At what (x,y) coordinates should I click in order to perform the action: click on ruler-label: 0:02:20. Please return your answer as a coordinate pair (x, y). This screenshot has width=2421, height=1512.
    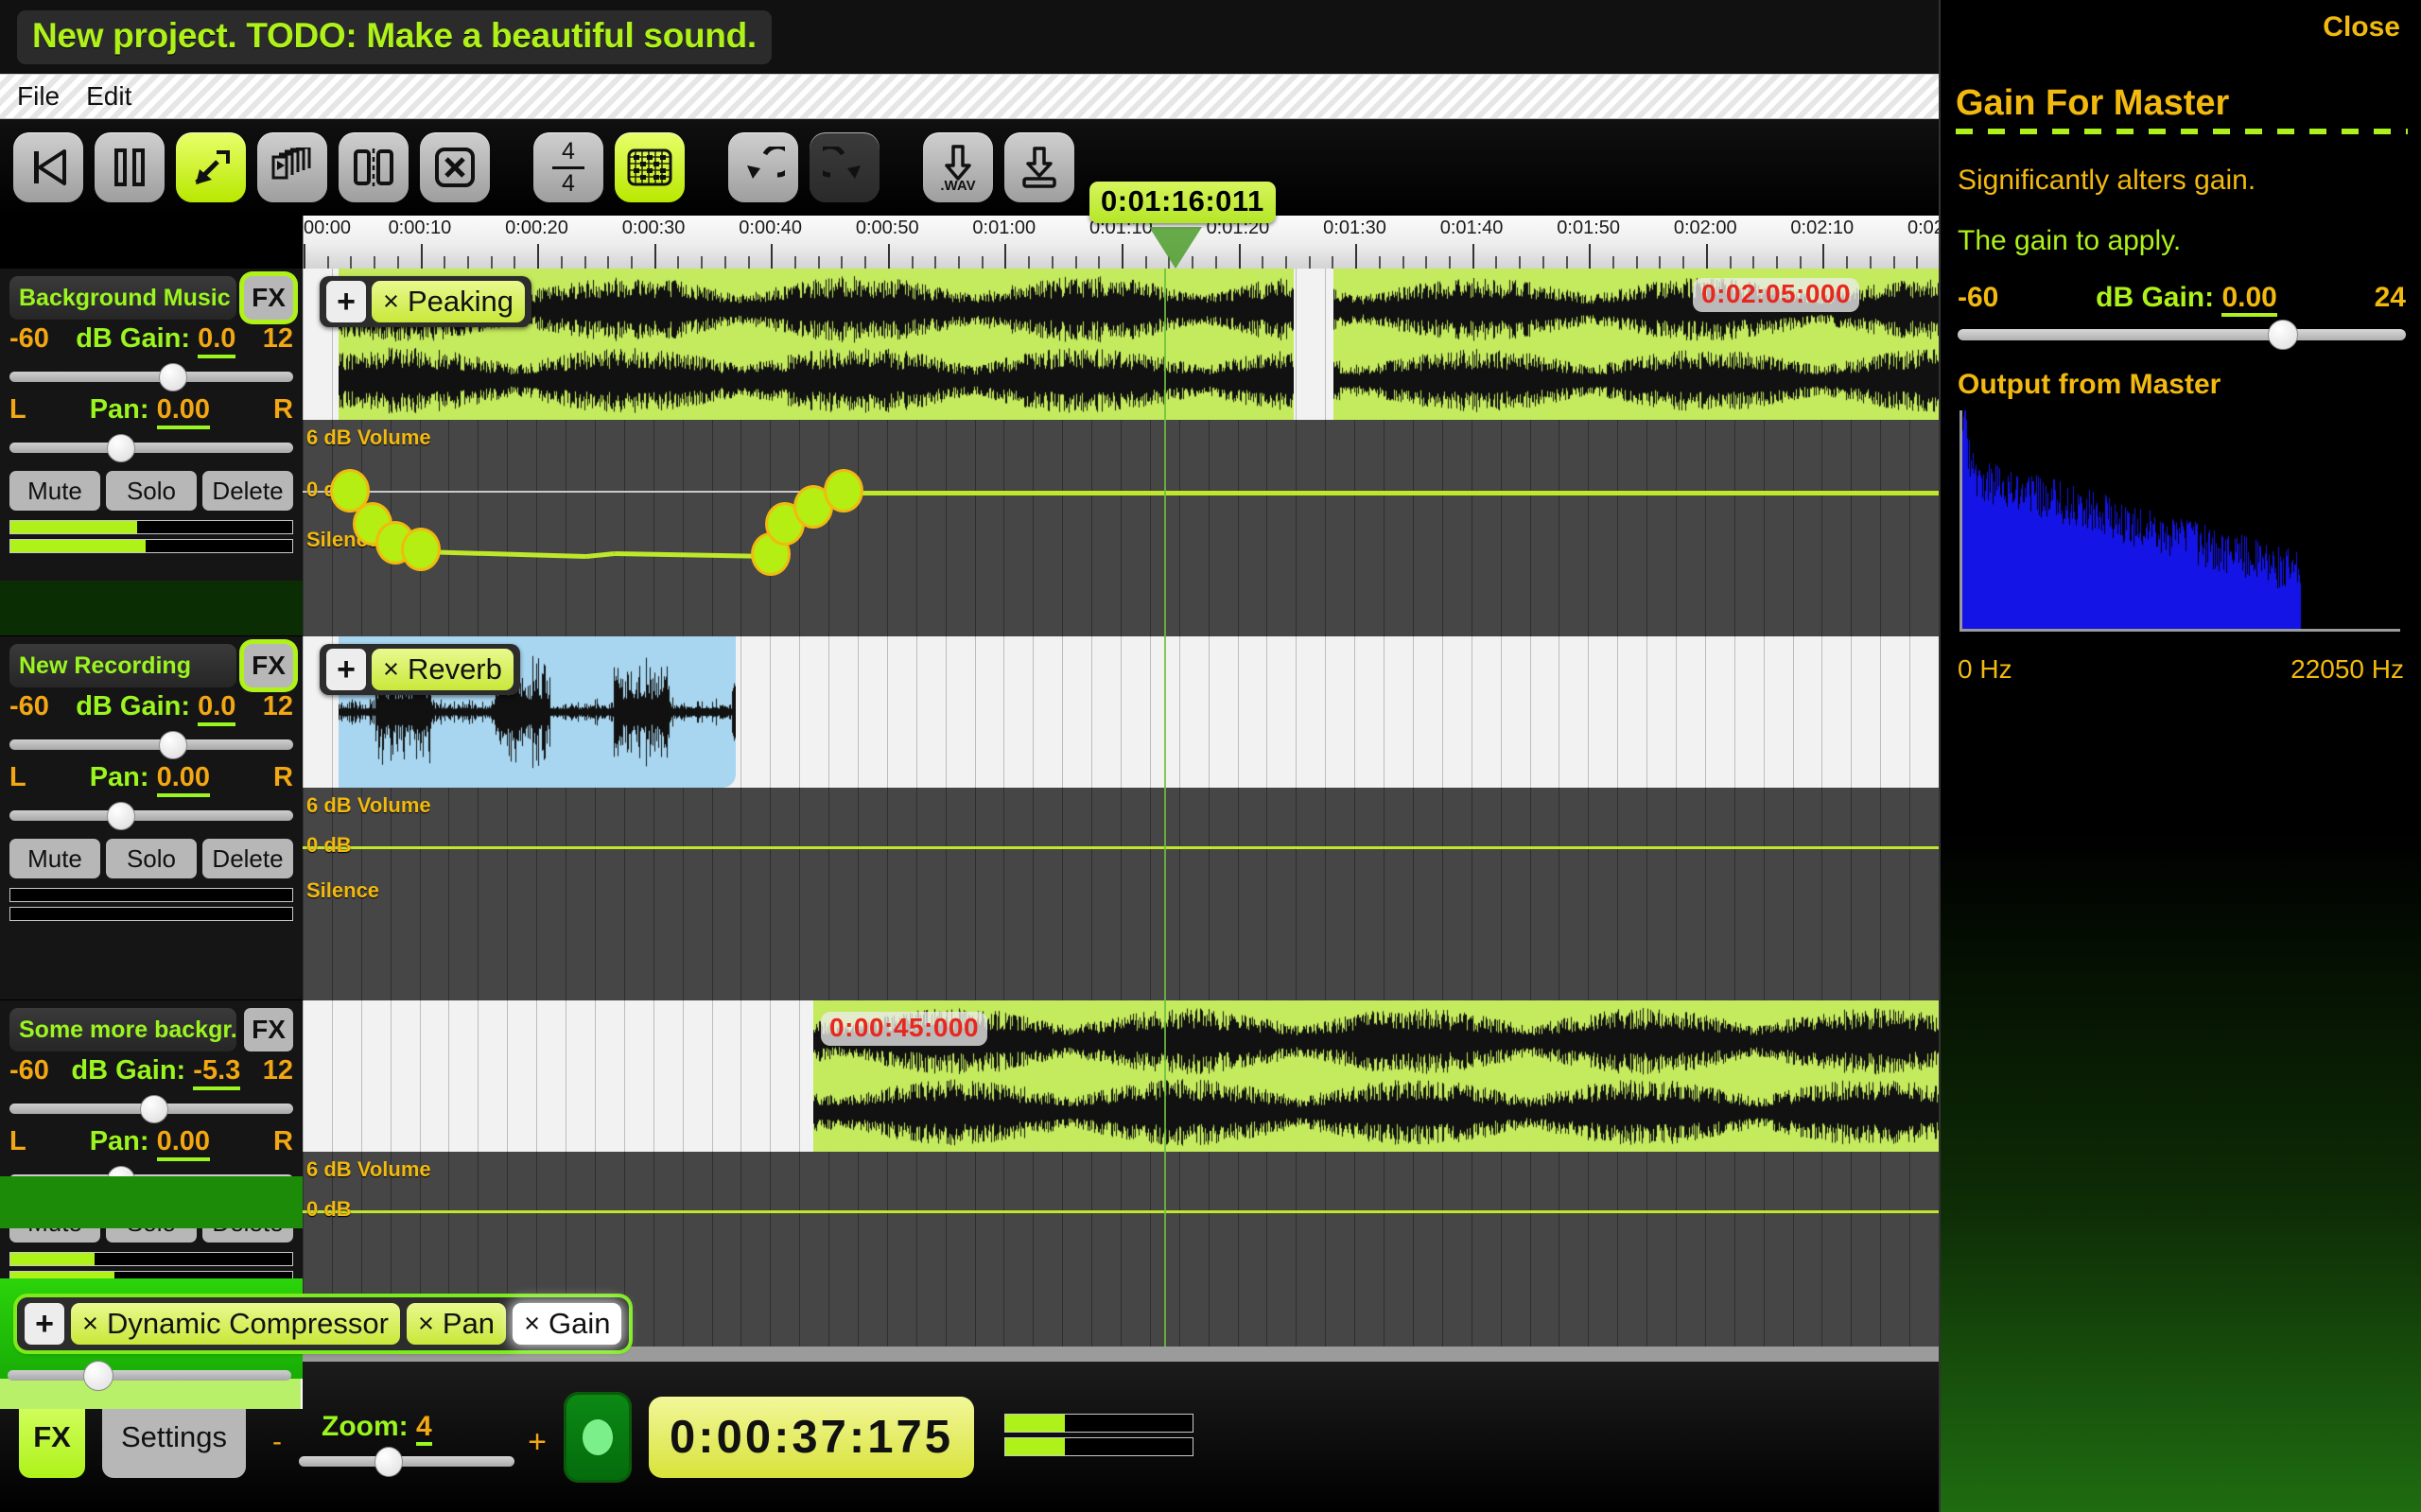
    Looking at the image, I should click on (1923, 227).